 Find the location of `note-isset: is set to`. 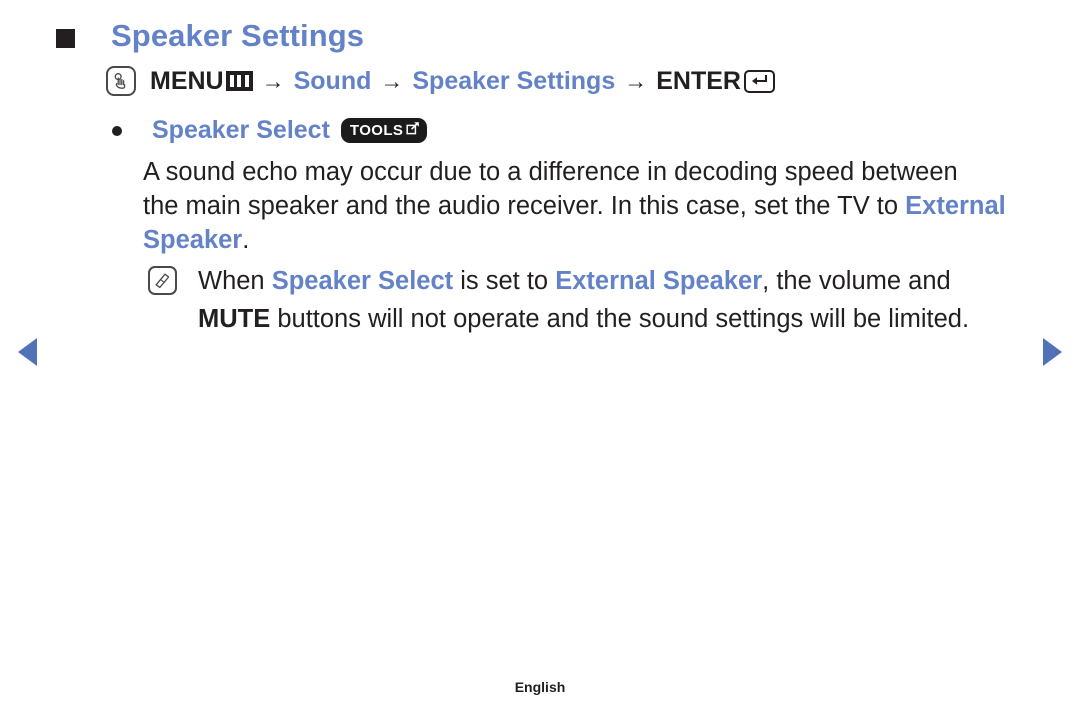

note-isset: is set to is located at coordinates (504, 281).